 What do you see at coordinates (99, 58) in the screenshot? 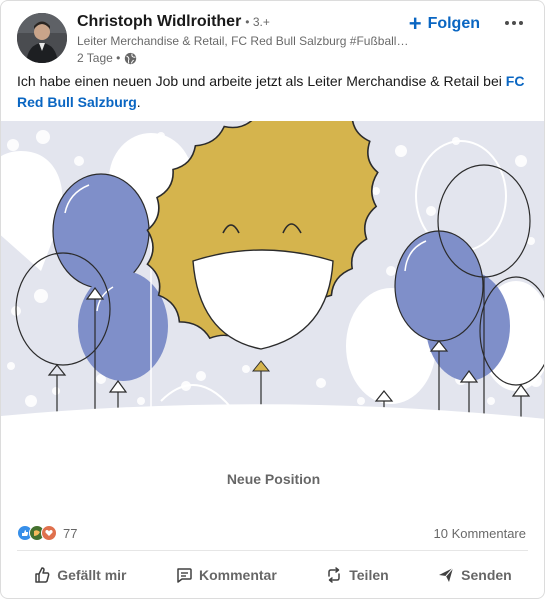
I see `post-time: 2 Tage •` at bounding box center [99, 58].